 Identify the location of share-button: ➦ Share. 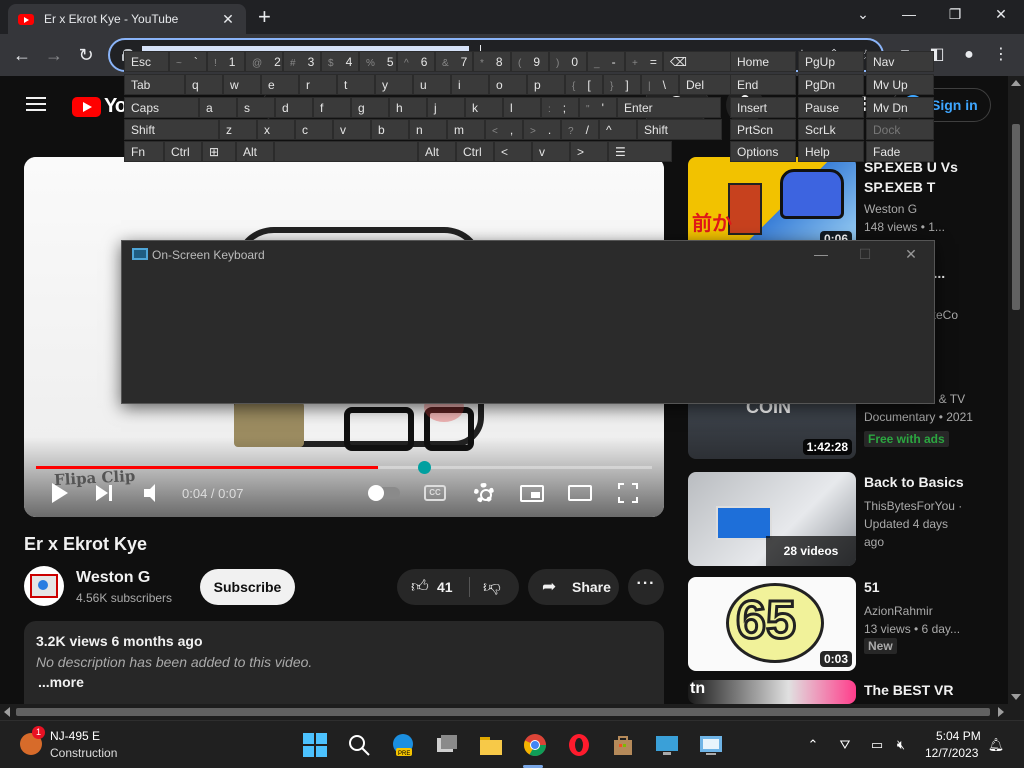
(573, 587).